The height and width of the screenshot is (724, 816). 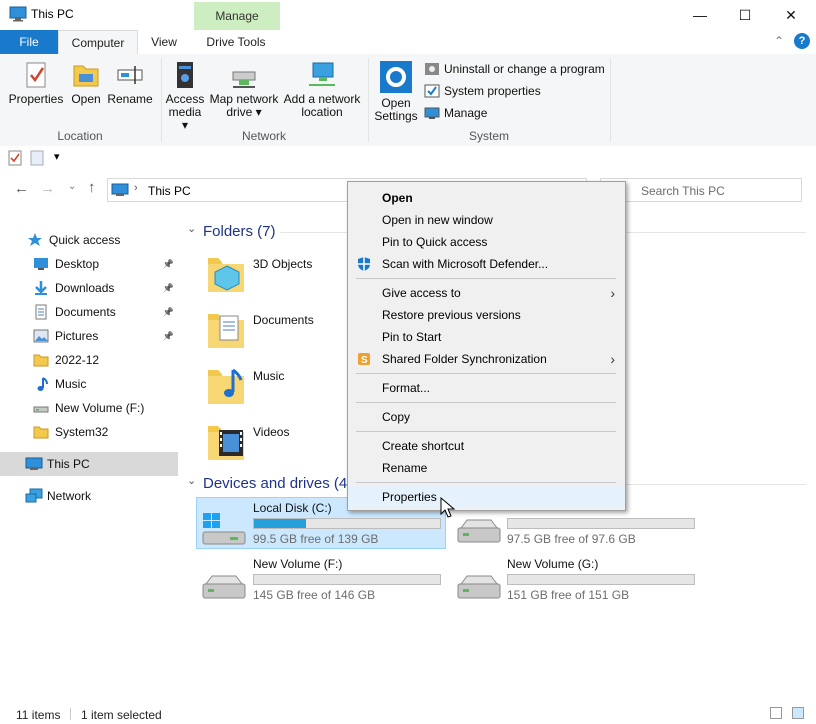 I want to click on nav-item: Downloads 📌, so click(x=89, y=288).